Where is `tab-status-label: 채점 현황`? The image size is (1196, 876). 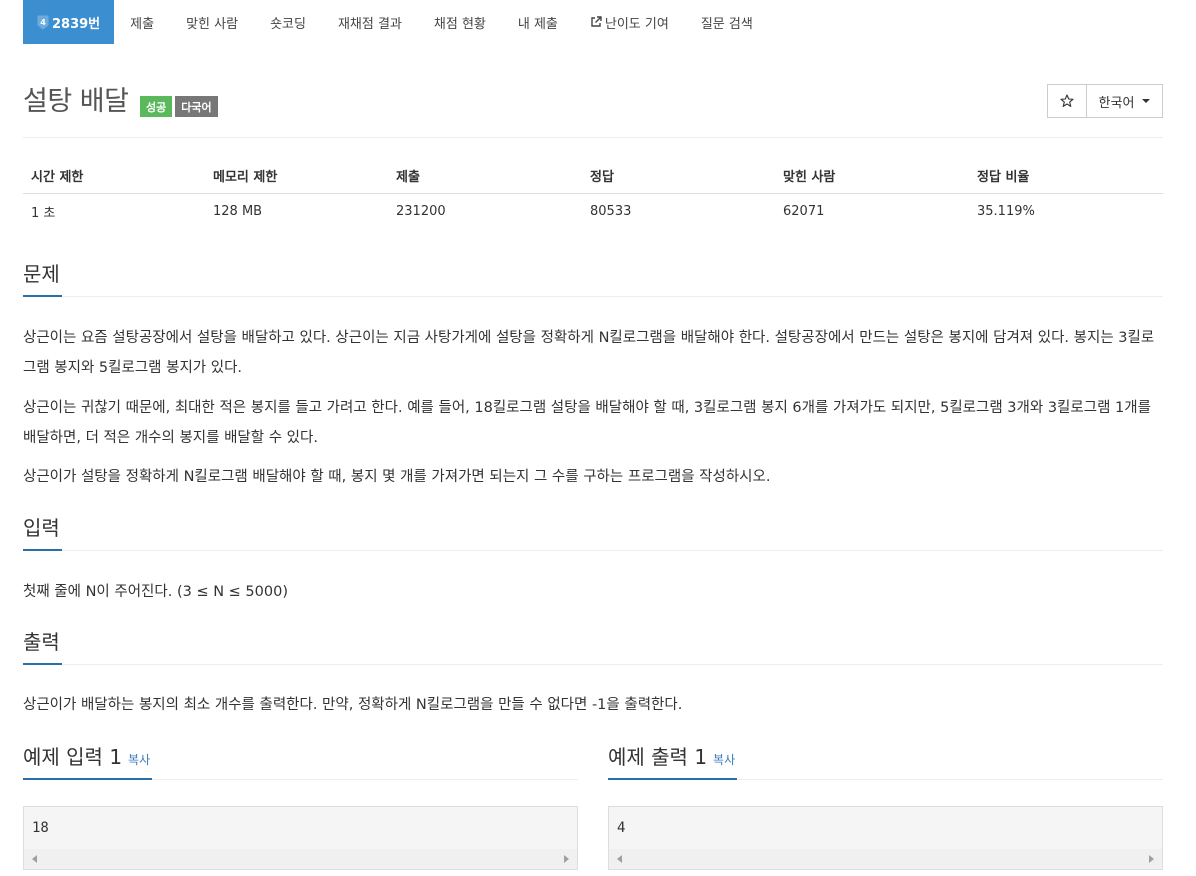 tab-status-label: 채점 현황 is located at coordinates (459, 24).